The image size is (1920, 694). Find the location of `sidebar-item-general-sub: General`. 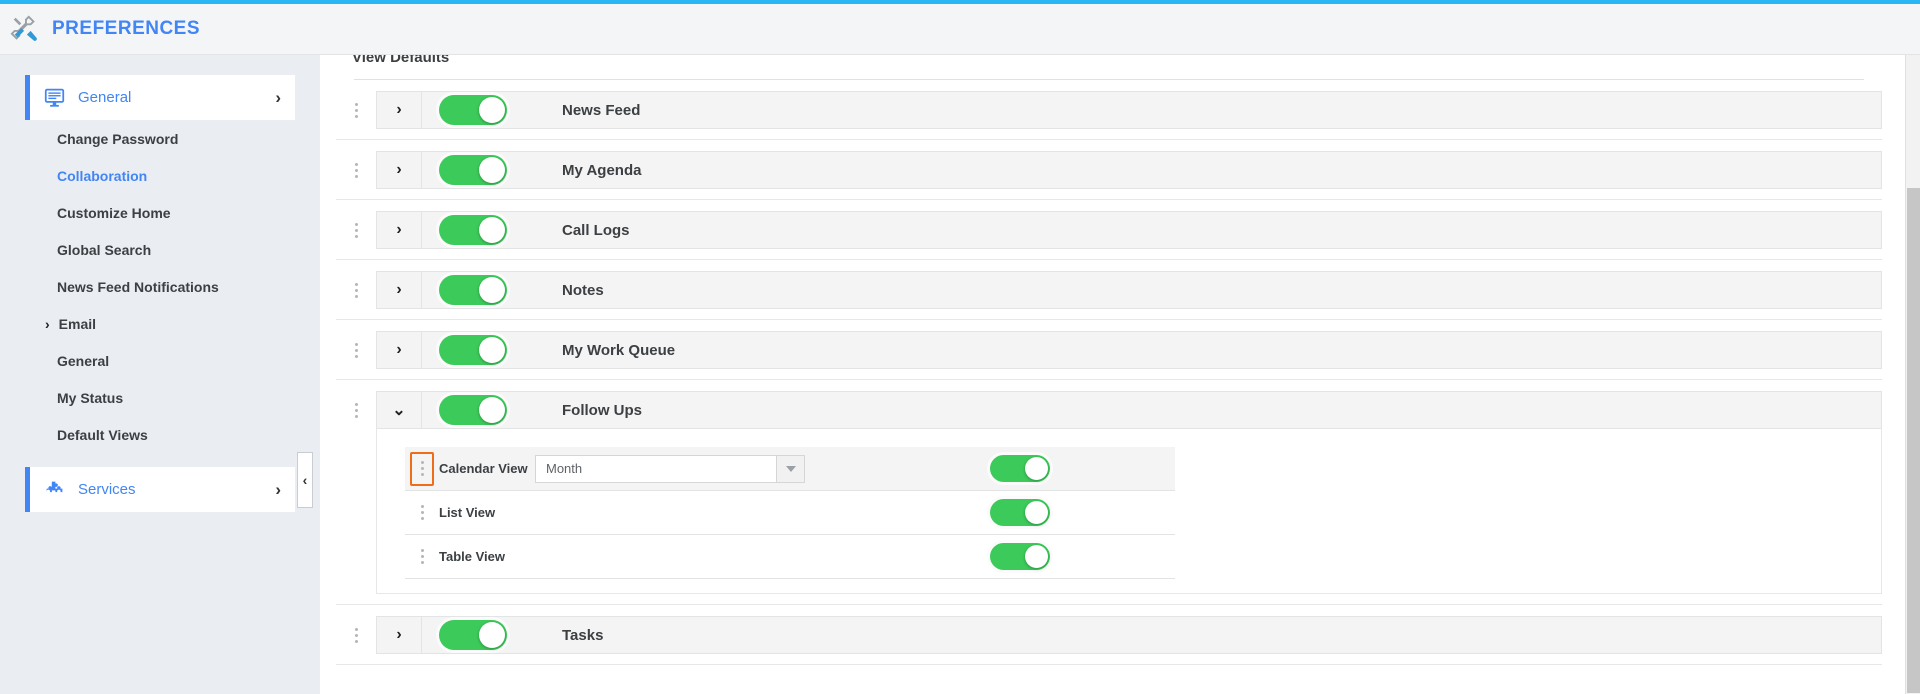

sidebar-item-general-sub: General is located at coordinates (160, 360).